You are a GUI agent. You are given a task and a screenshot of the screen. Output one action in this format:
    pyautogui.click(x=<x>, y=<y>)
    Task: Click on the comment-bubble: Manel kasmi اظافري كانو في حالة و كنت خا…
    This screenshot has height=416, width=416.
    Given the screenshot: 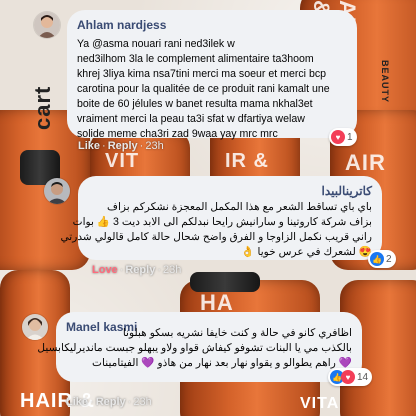 What is the action you would take?
    pyautogui.click(x=205, y=349)
    